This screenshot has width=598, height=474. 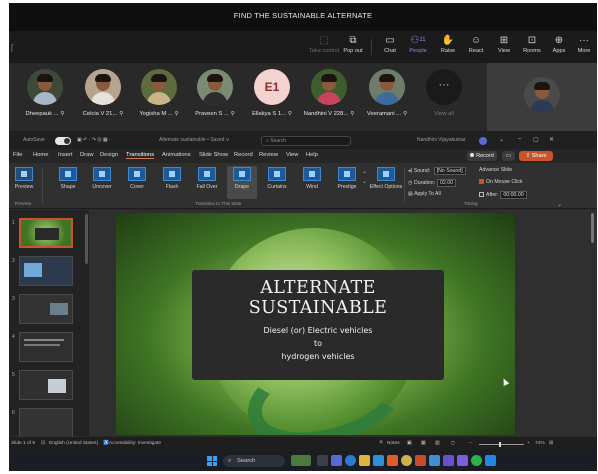 What do you see at coordinates (536, 139) in the screenshot?
I see `maximize-icon: ▢` at bounding box center [536, 139].